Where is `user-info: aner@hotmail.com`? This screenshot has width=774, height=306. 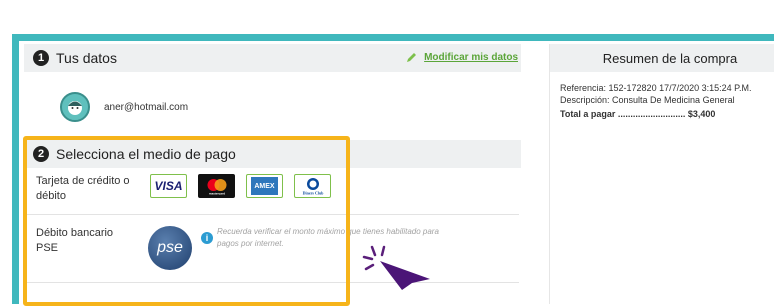 user-info: aner@hotmail.com is located at coordinates (124, 107).